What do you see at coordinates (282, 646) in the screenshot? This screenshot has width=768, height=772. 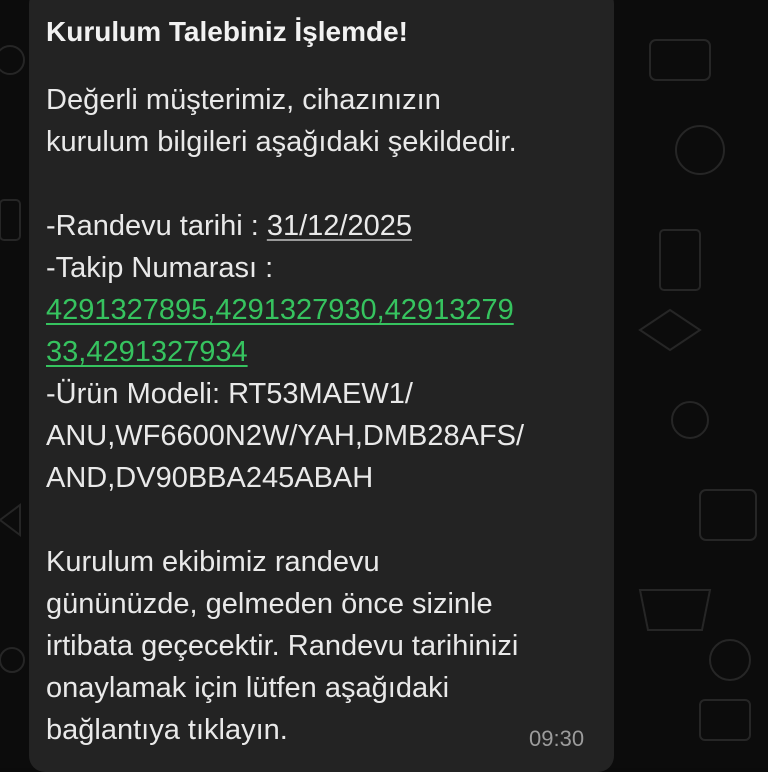 I see `info-line: irtibata geçecektir. Randevu tarihinizi` at bounding box center [282, 646].